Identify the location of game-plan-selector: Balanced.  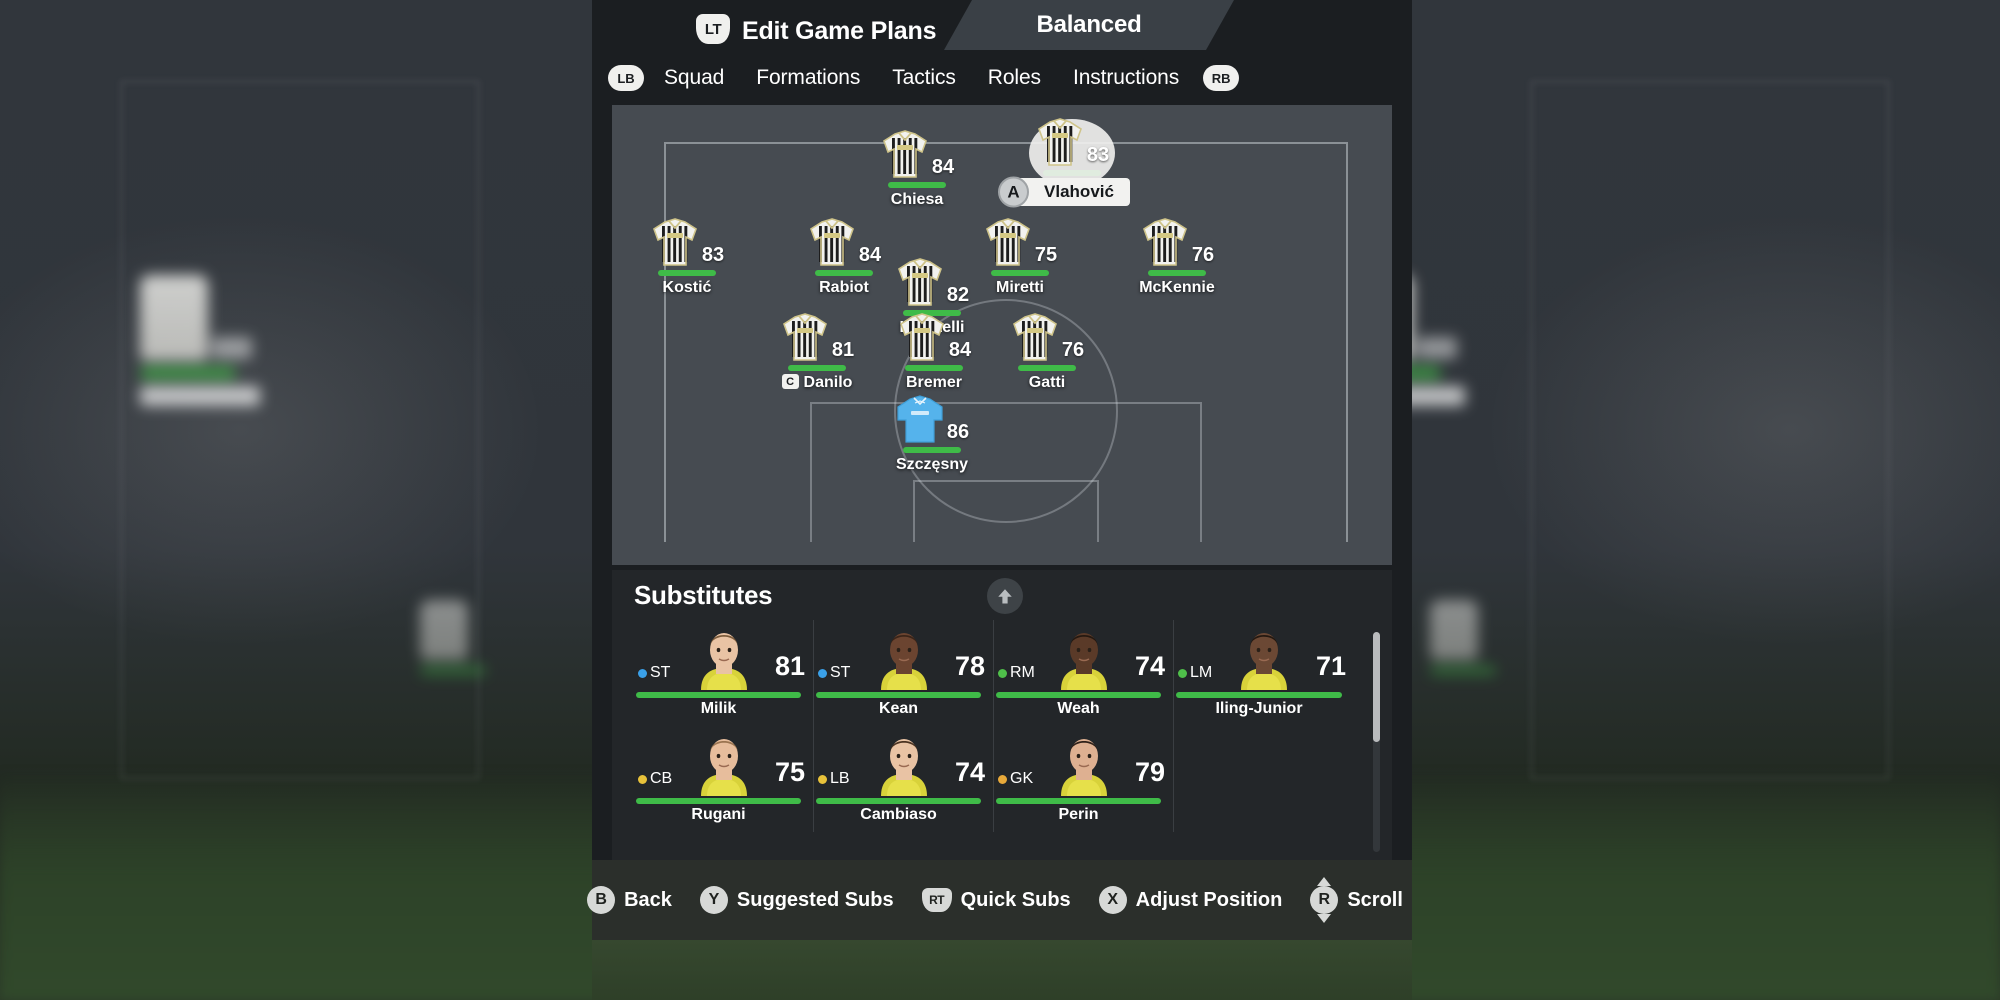
(1089, 25).